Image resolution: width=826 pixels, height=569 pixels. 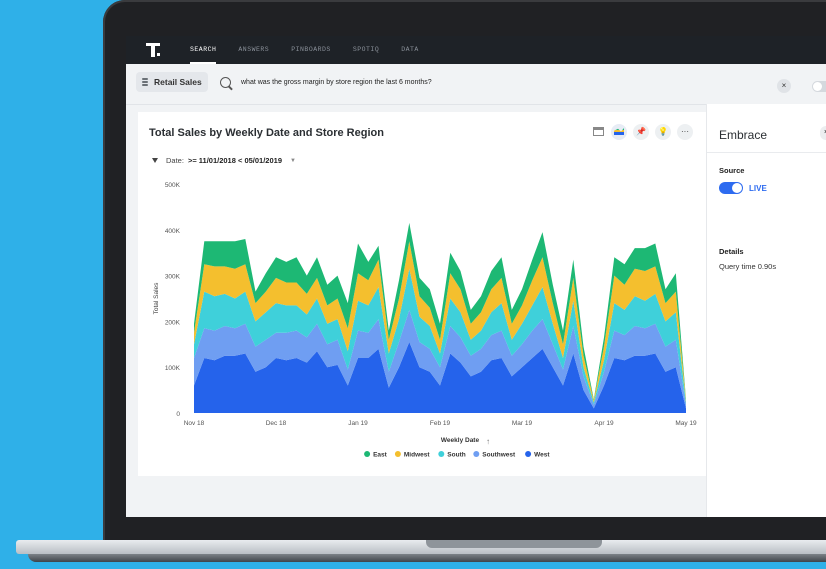 What do you see at coordinates (440, 423) in the screenshot?
I see `x-tick-label: Feb 19` at bounding box center [440, 423].